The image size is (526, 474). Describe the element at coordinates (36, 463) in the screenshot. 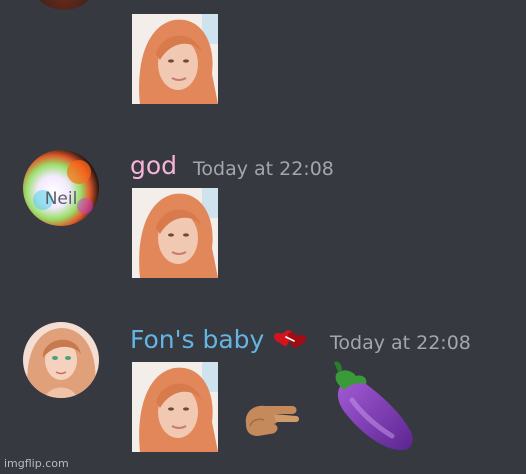

I see `imgflip-watermark: imgflip.com` at that location.